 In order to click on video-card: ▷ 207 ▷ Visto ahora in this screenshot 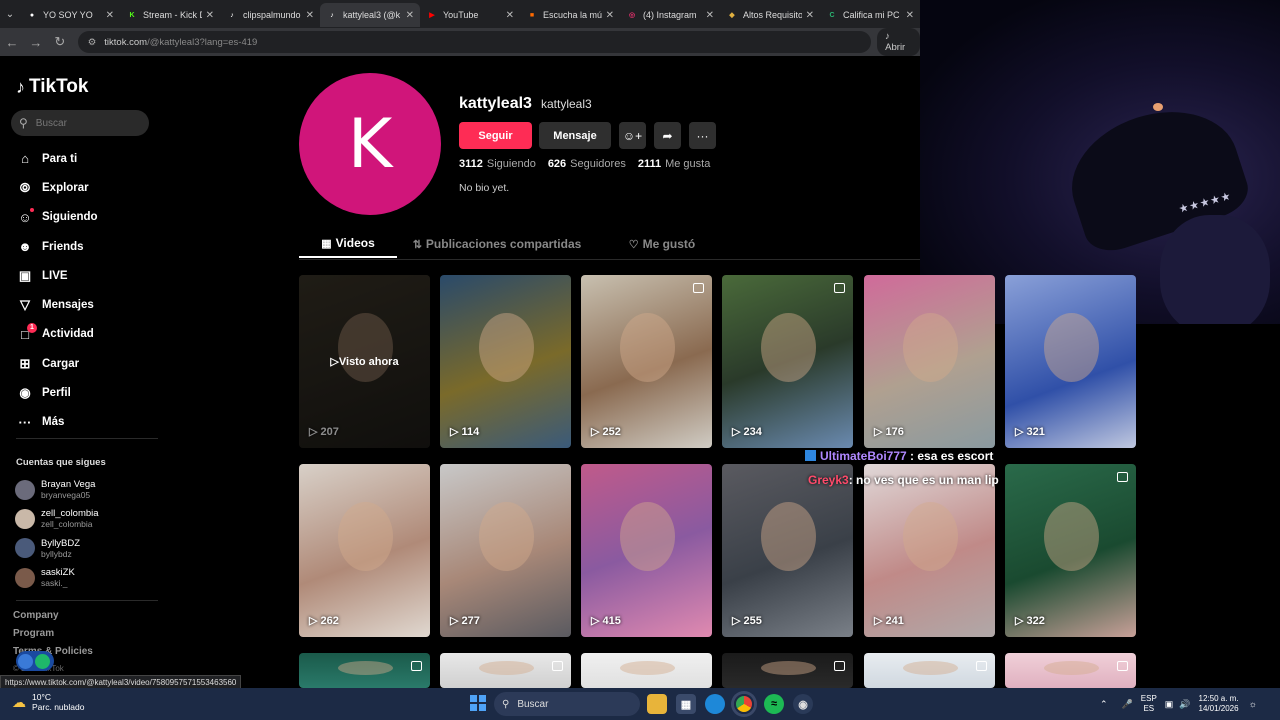, I will do `click(364, 361)`.